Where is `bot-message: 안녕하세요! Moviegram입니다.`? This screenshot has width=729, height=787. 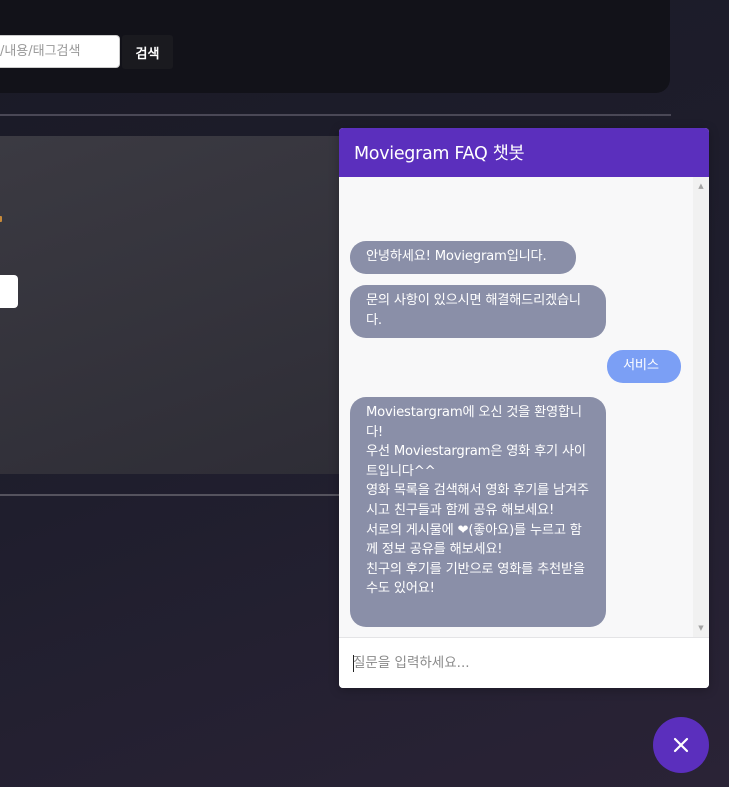
bot-message: 안녕하세요! Moviegram입니다. is located at coordinates (463, 257).